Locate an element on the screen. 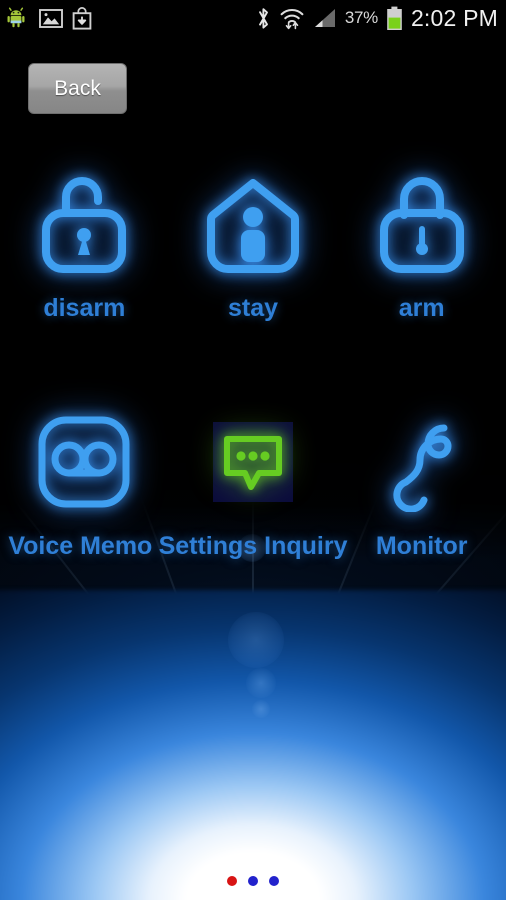 Image resolution: width=506 pixels, height=900 pixels. download-bag-icon is located at coordinates (82, 18).